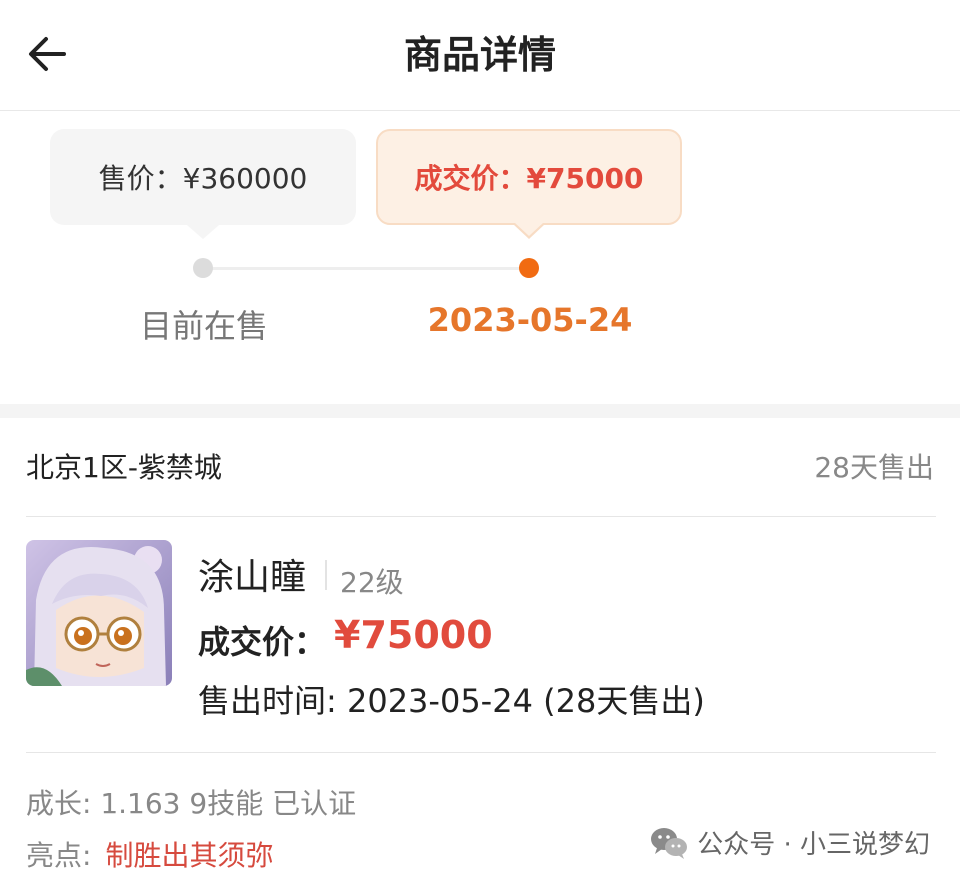 The image size is (960, 880). I want to click on timeline-label-deal-date: 2023-05-24, so click(530, 320).